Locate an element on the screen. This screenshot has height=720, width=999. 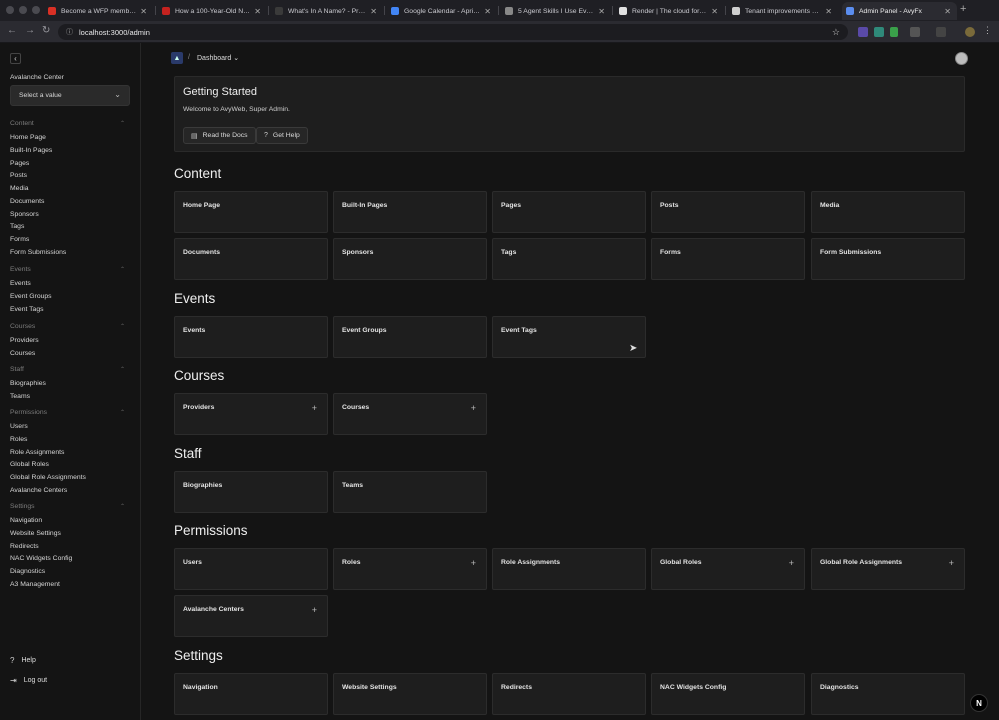
collection-card: Home Page is located at coordinates (251, 212).